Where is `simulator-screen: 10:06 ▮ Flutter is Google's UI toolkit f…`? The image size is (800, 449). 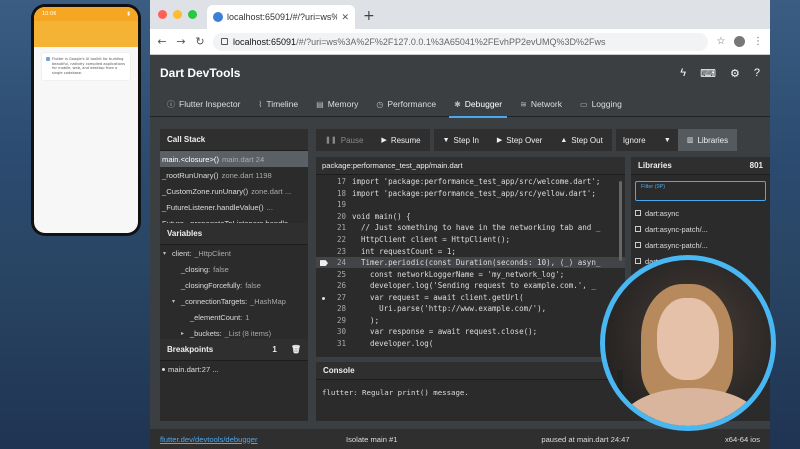
simulator-screen: 10:06 ▮ Flutter is Google's UI toolkit f… is located at coordinates (86, 120).